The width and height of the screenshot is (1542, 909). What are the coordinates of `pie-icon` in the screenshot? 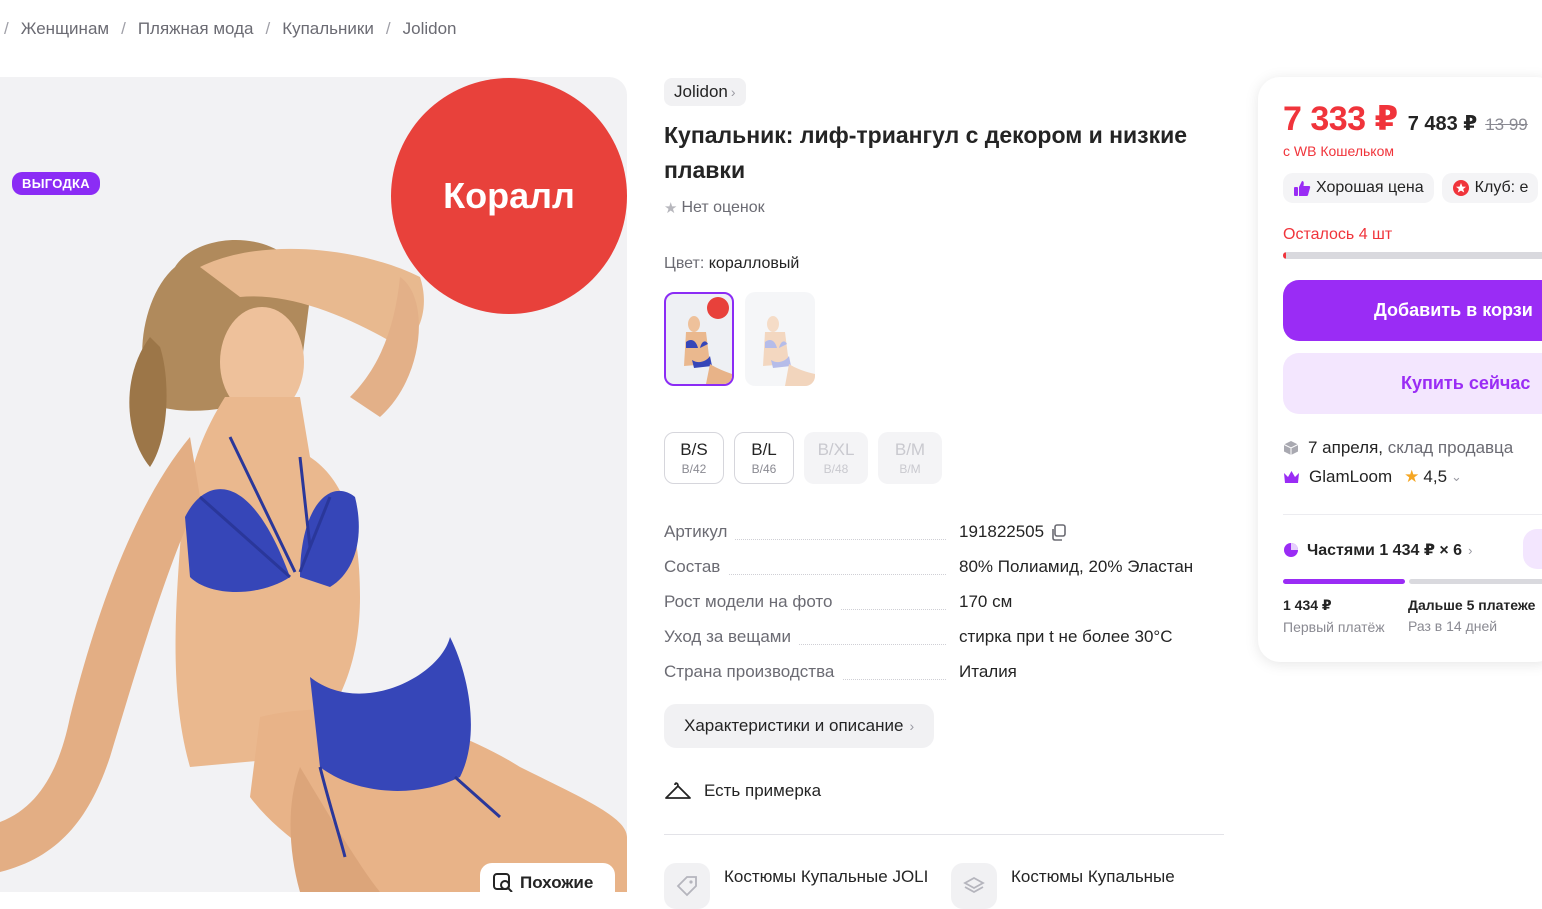 It's located at (1291, 550).